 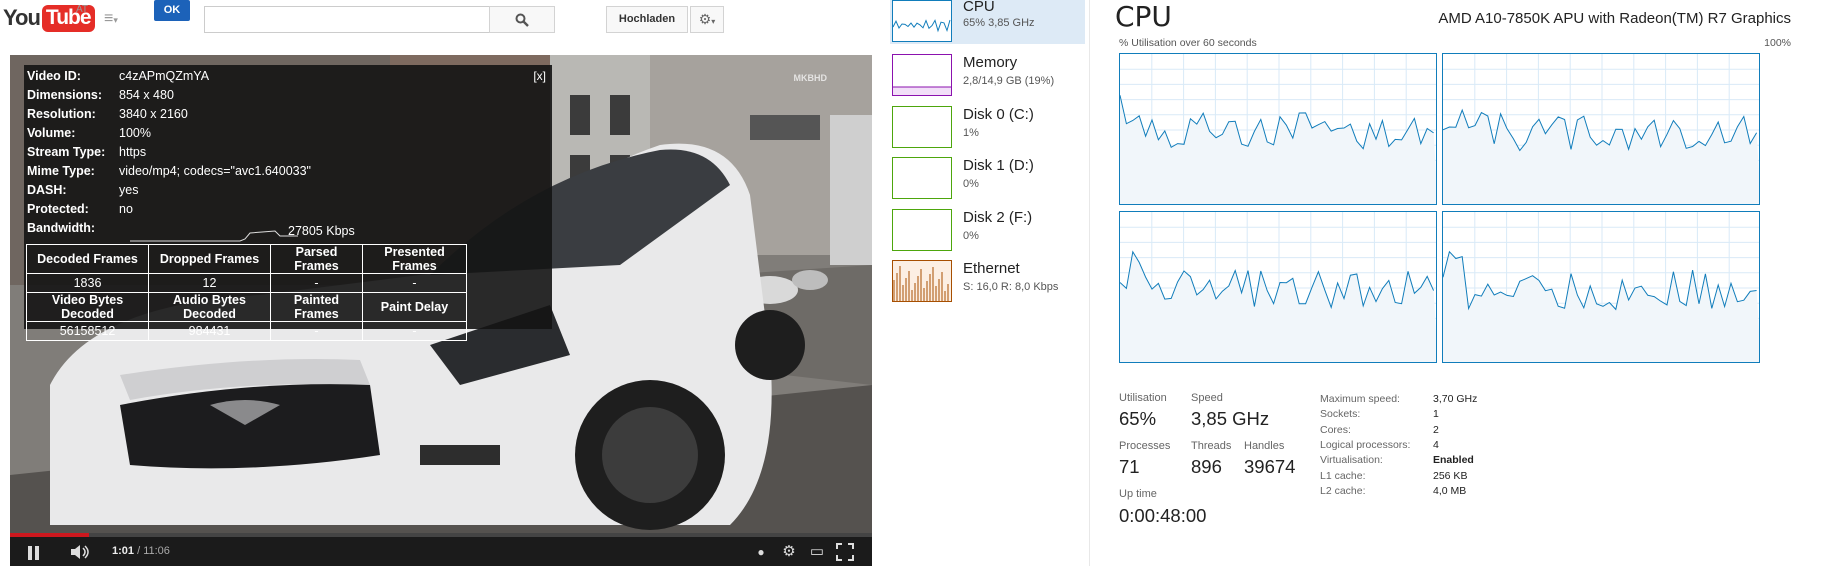 What do you see at coordinates (61, 114) in the screenshot?
I see `stat-key: Resolution:` at bounding box center [61, 114].